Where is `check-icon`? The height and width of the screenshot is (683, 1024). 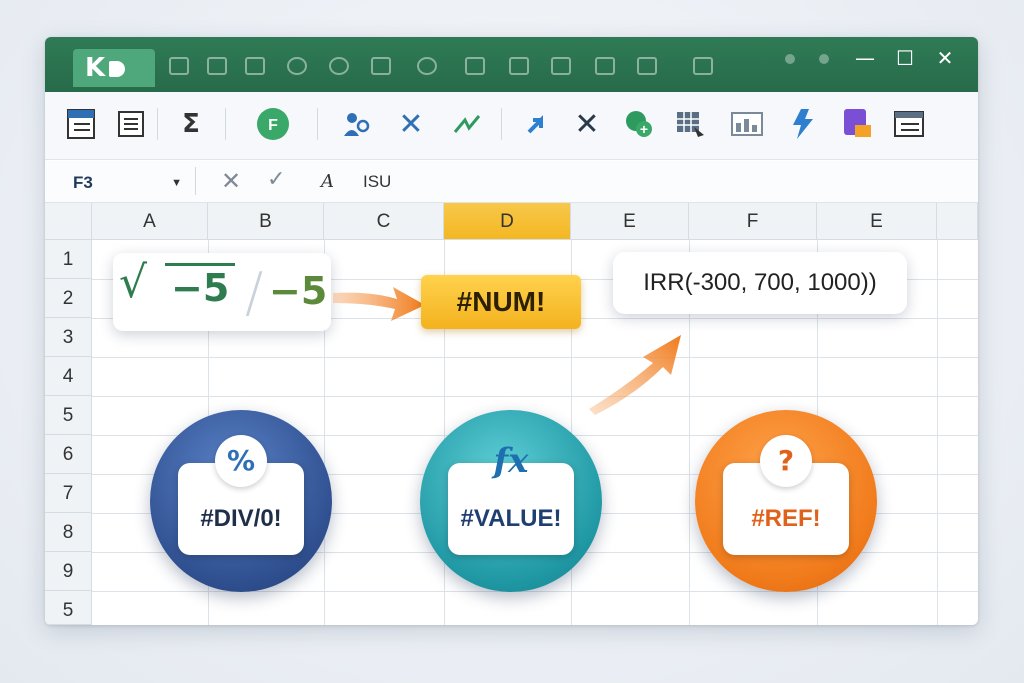
check-icon is located at coordinates (339, 66).